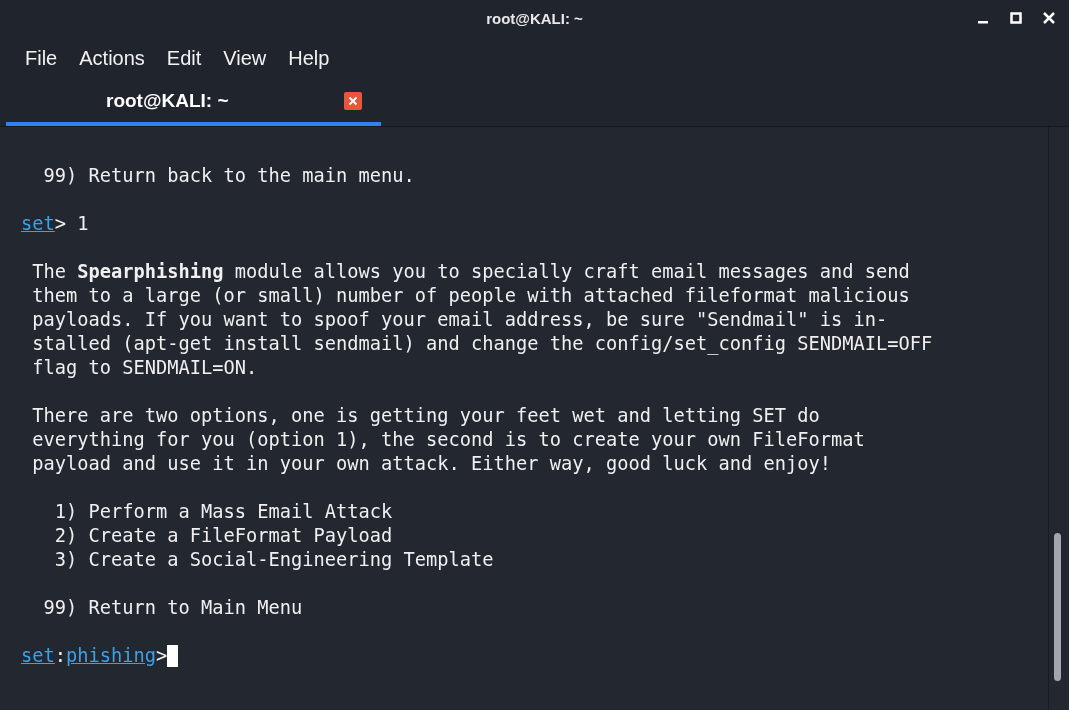 The height and width of the screenshot is (710, 1069). What do you see at coordinates (459, 320) in the screenshot?
I see `terminal-text: payloads. If you want to spoof your email address, be sure "Sendmail" is in-` at bounding box center [459, 320].